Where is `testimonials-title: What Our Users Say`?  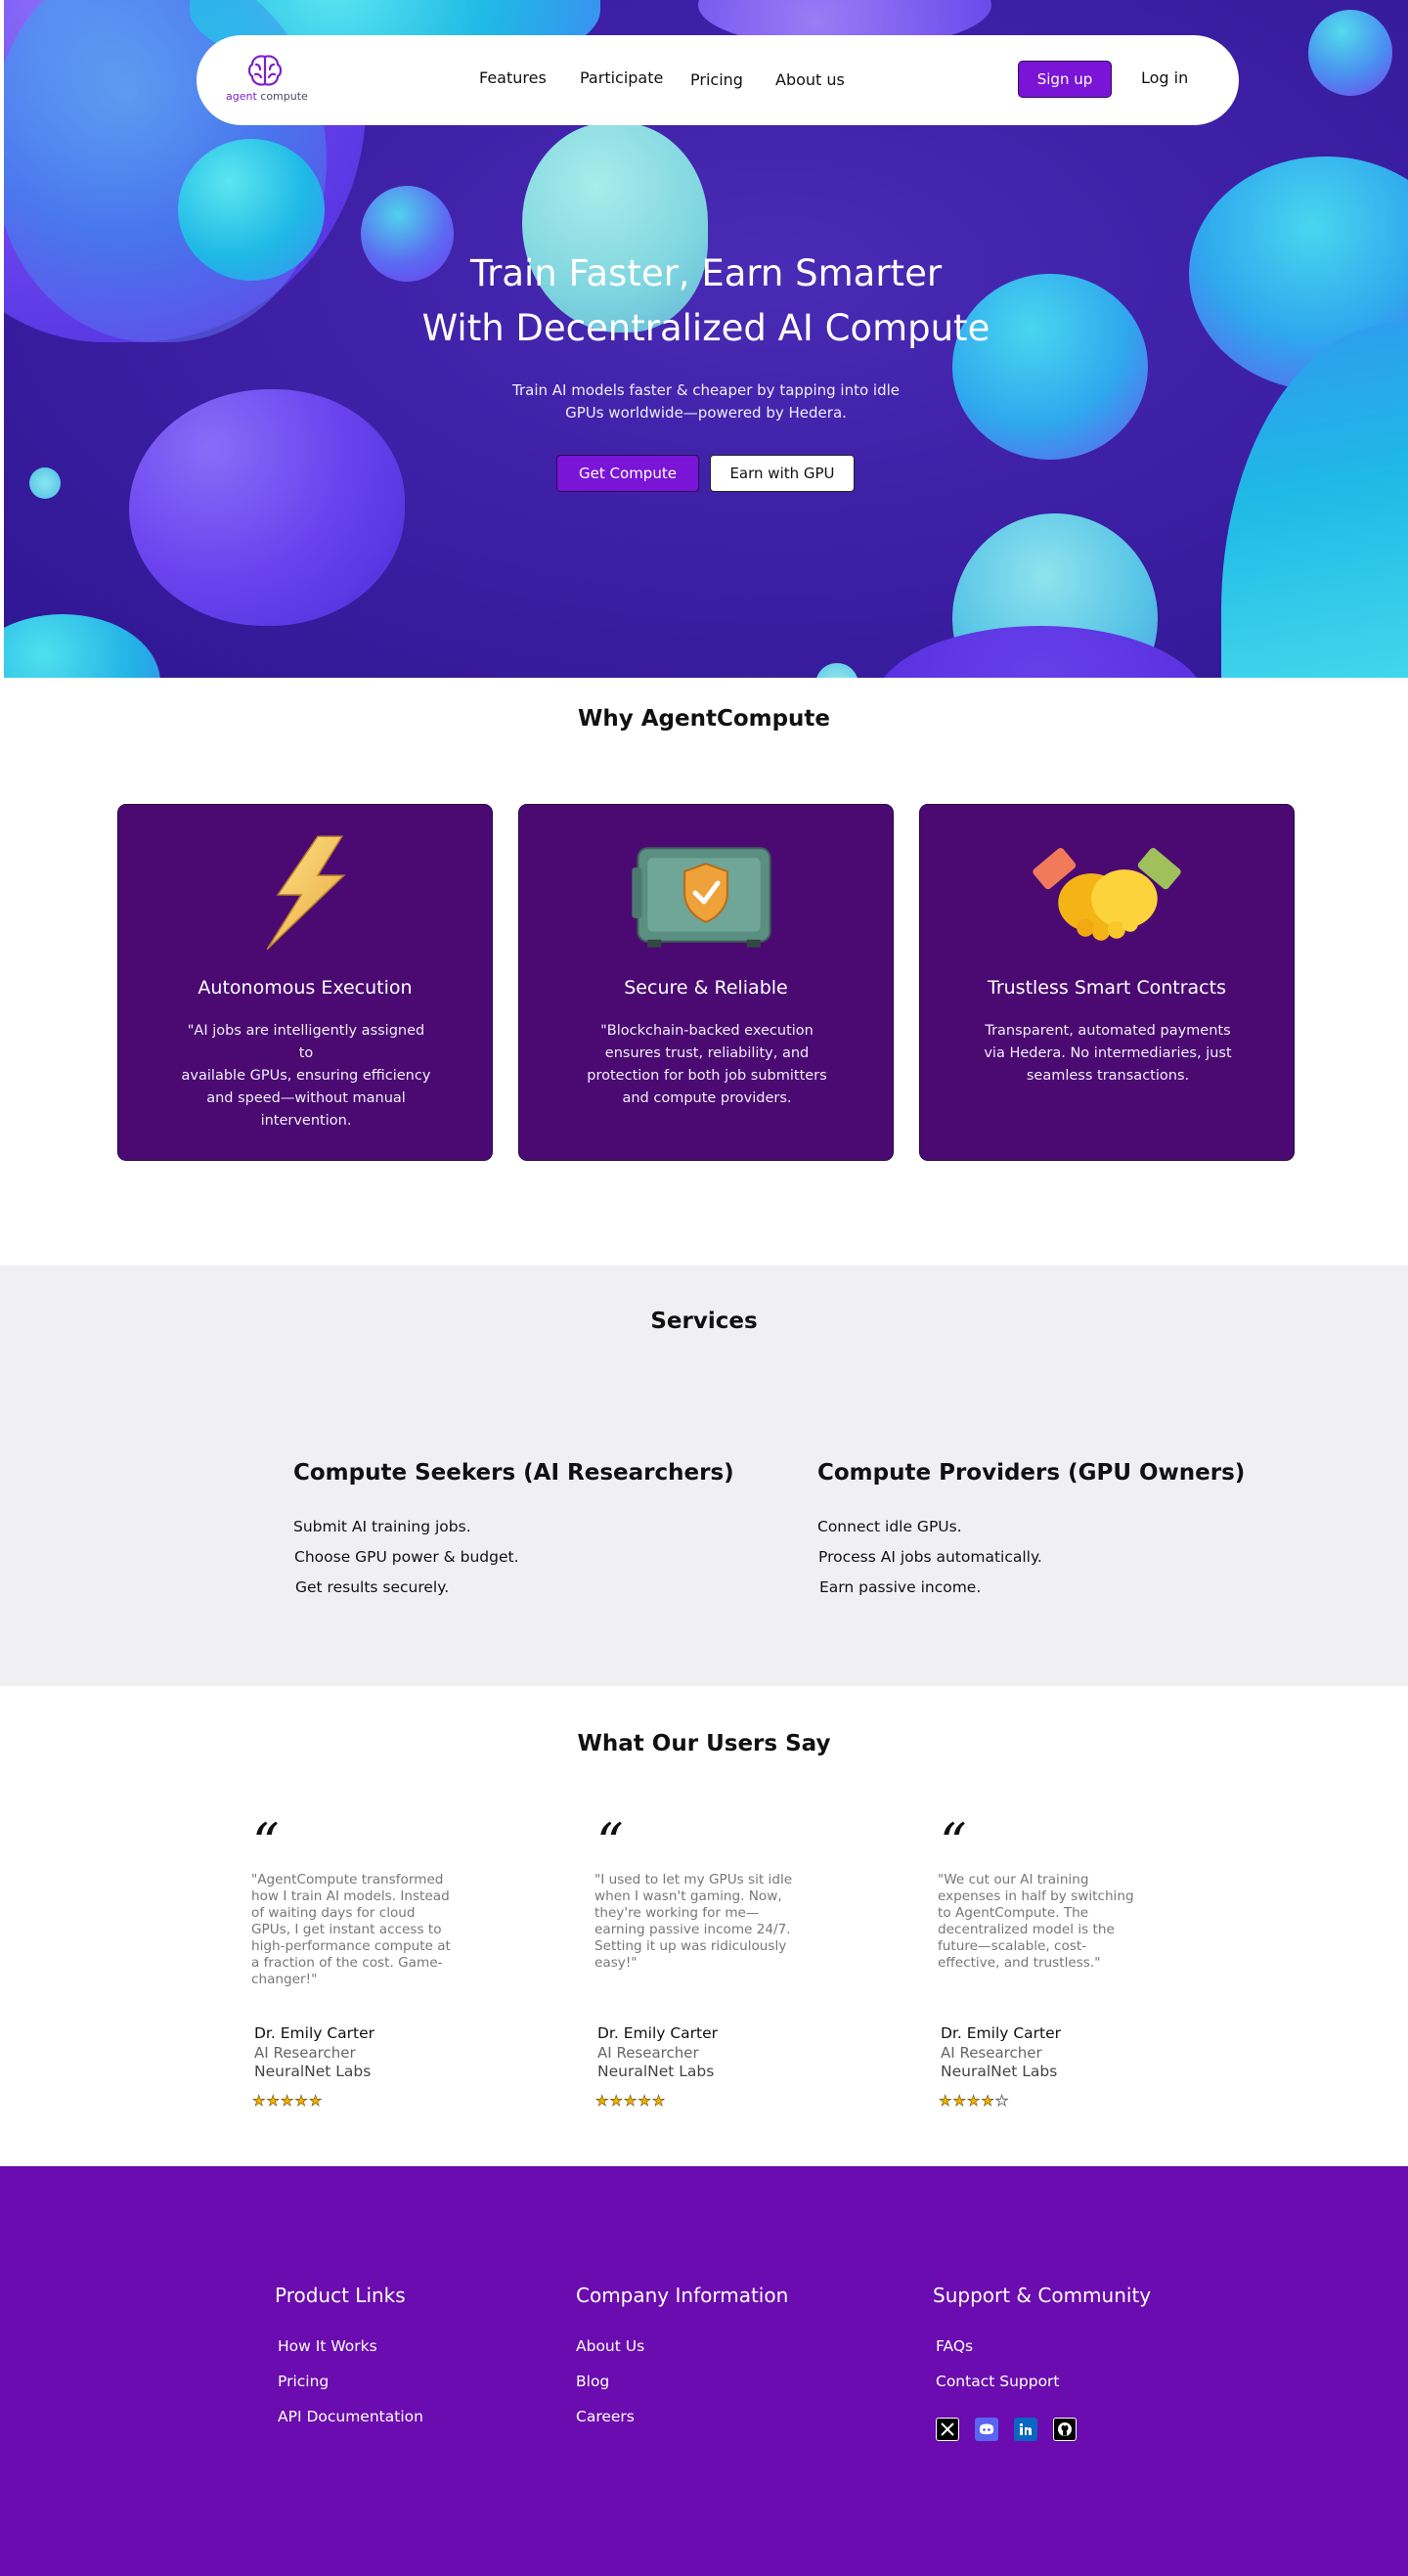
testimonials-title: What Our Users Say is located at coordinates (704, 1744).